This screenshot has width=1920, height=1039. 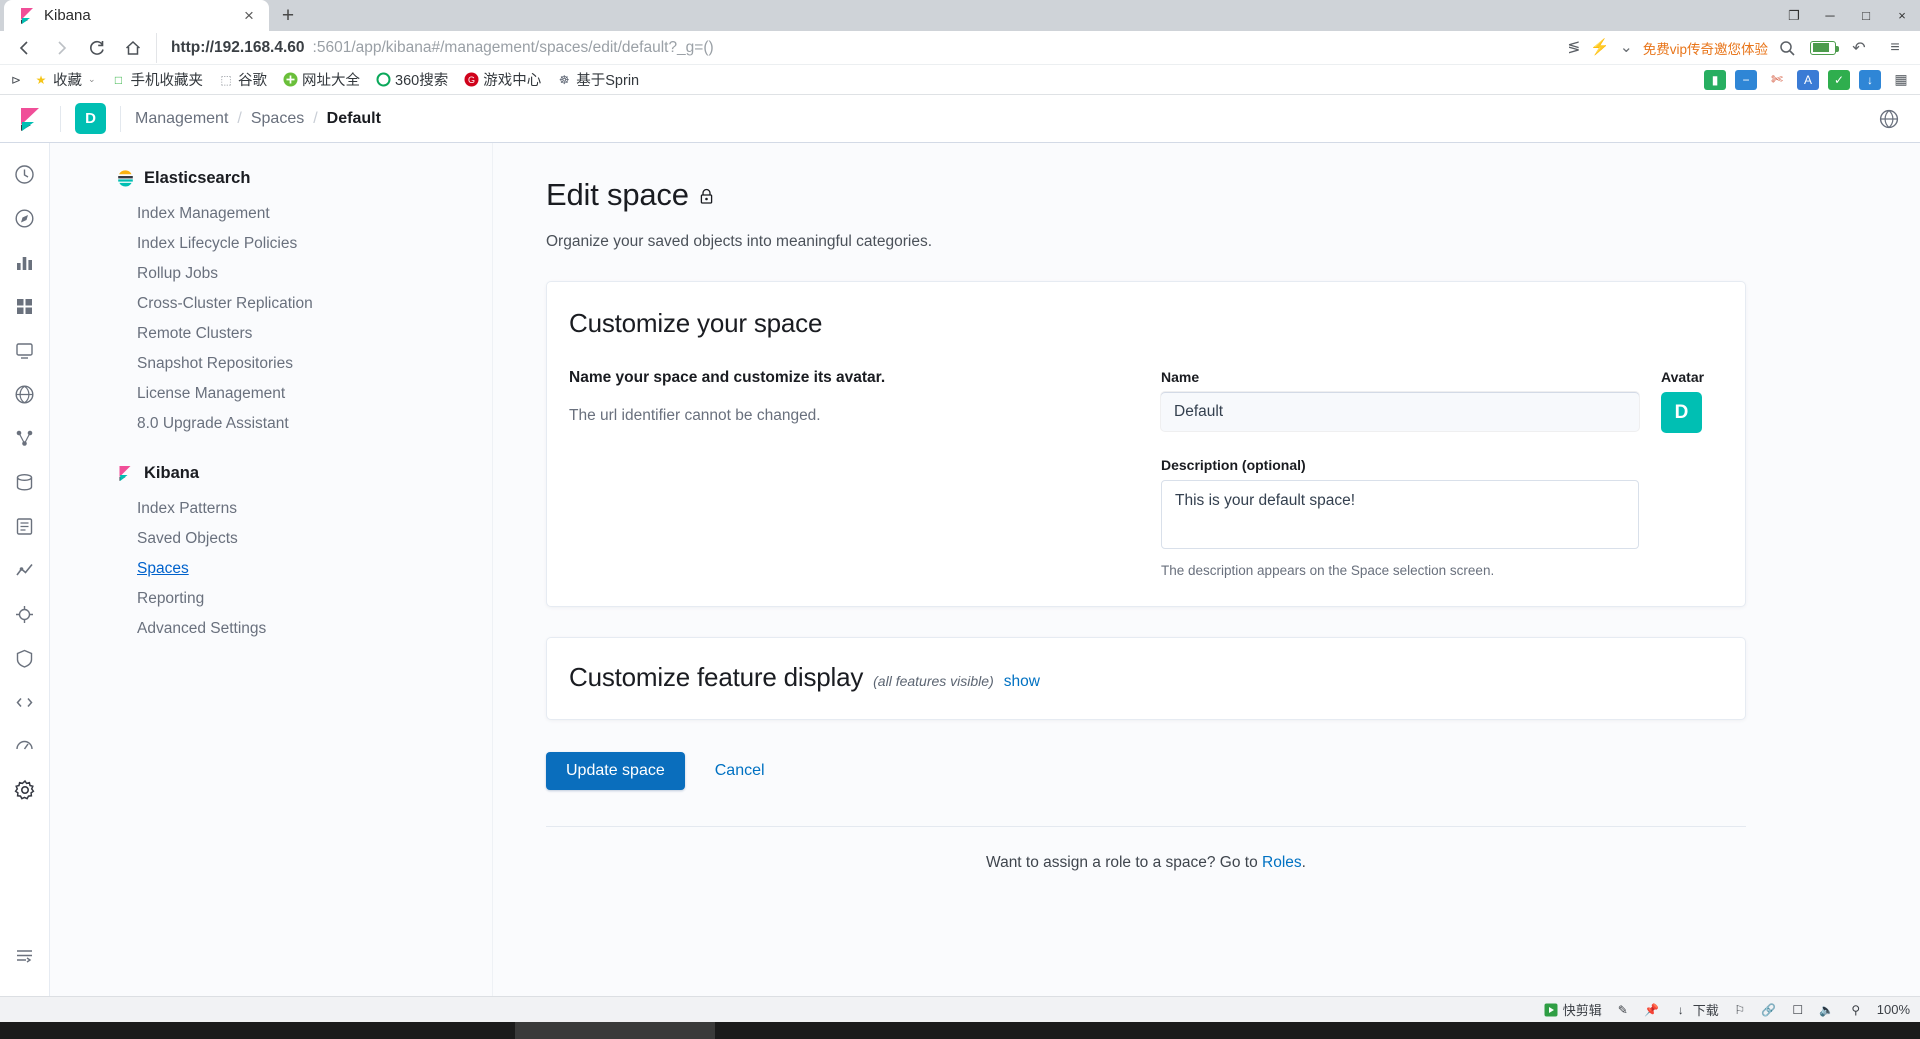 What do you see at coordinates (30, 119) in the screenshot?
I see `kibana-logo-icon` at bounding box center [30, 119].